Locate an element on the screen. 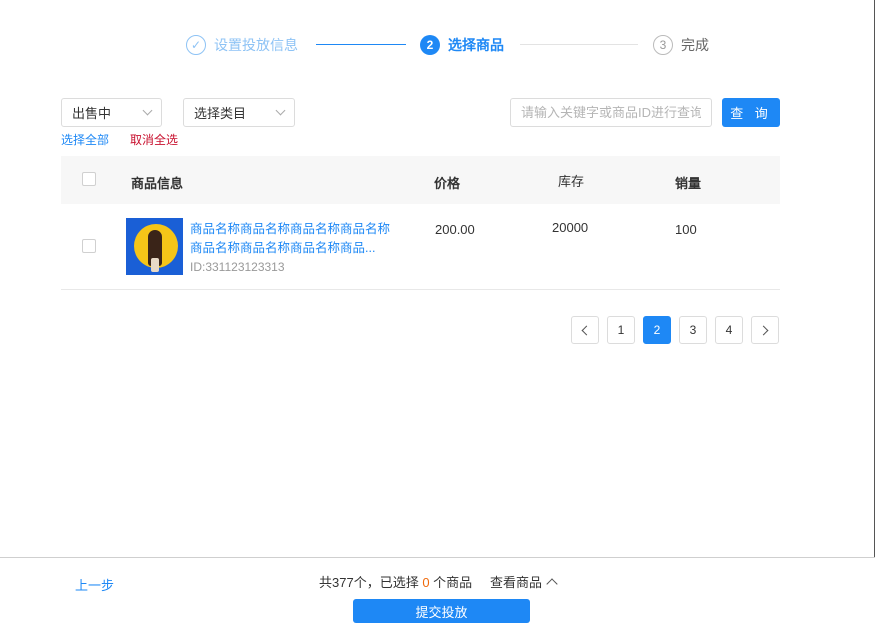 Image resolution: width=875 pixels, height=631 pixels. check-icon: ✓ is located at coordinates (196, 45).